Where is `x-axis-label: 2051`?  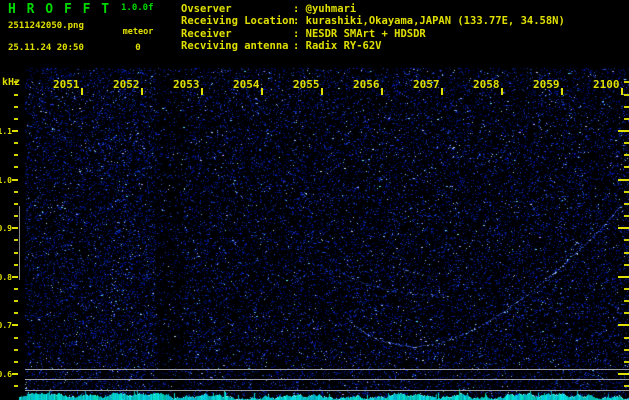
x-axis-label: 2051 is located at coordinates (66, 84).